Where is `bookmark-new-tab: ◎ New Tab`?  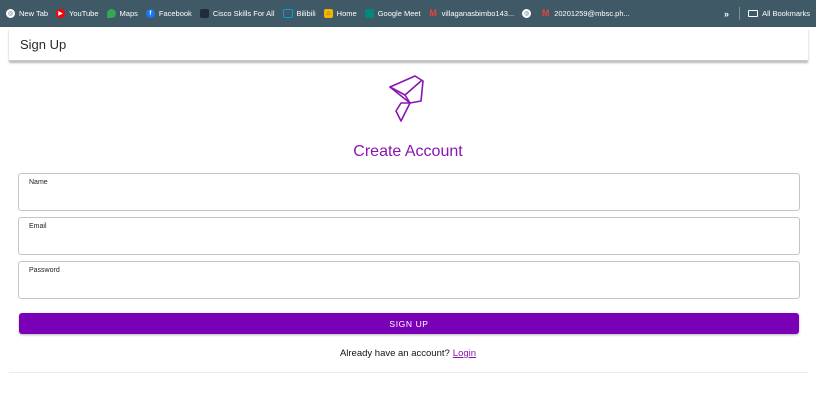
bookmark-new-tab: ◎ New Tab is located at coordinates (27, 13).